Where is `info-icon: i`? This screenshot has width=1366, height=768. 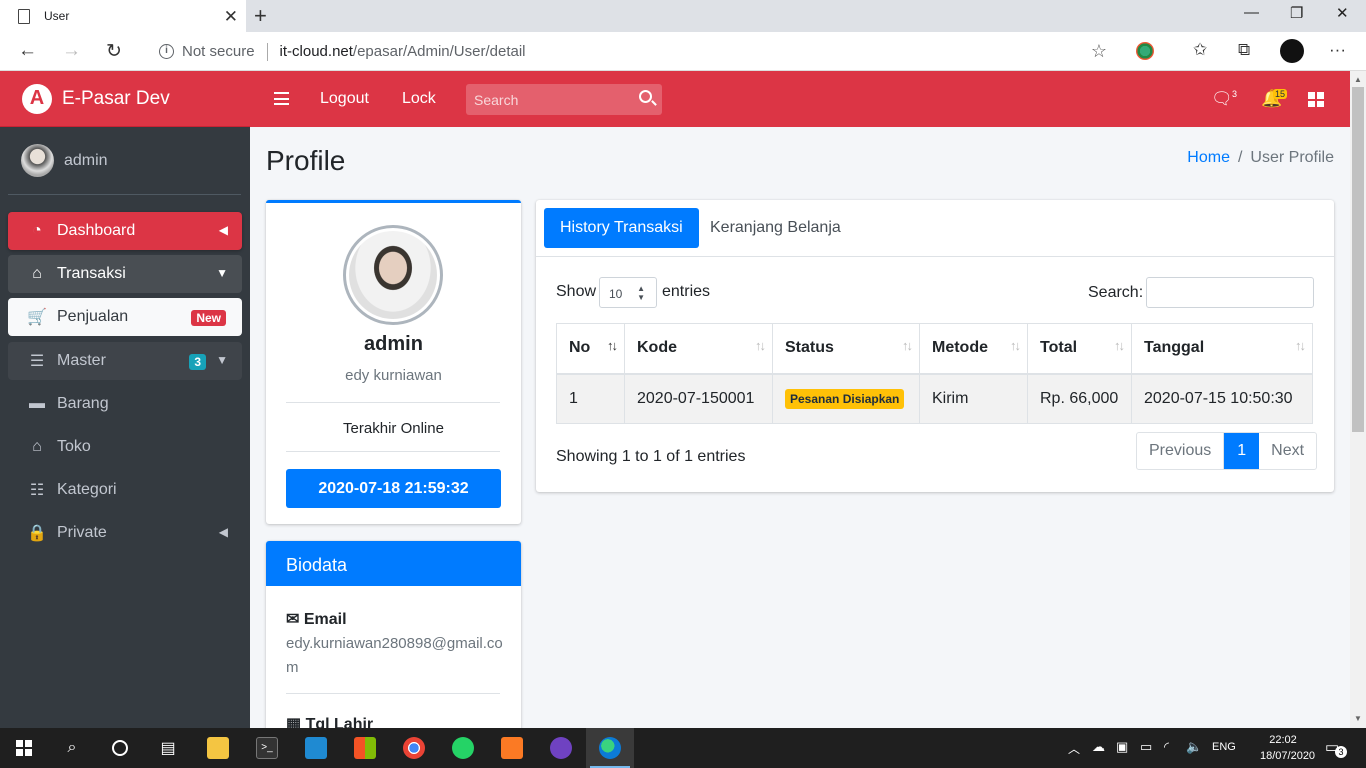 info-icon: i is located at coordinates (166, 51).